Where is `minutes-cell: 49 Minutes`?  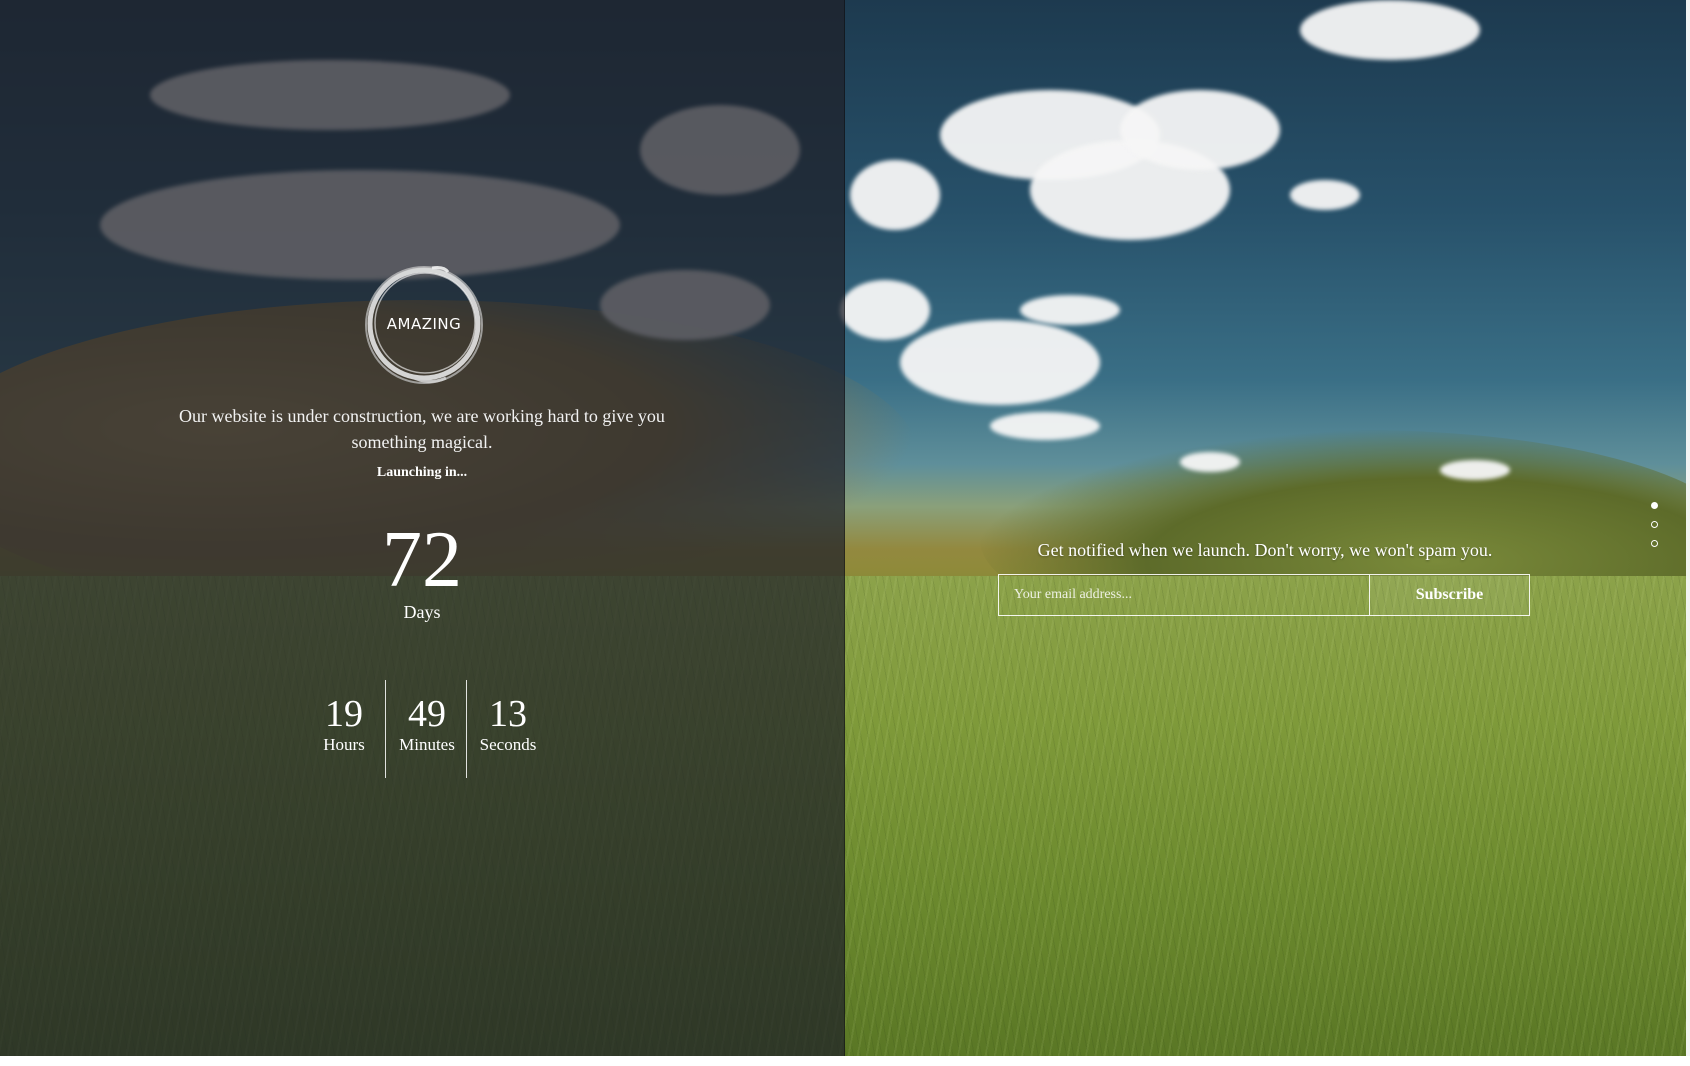
minutes-cell: 49 Minutes is located at coordinates (426, 729).